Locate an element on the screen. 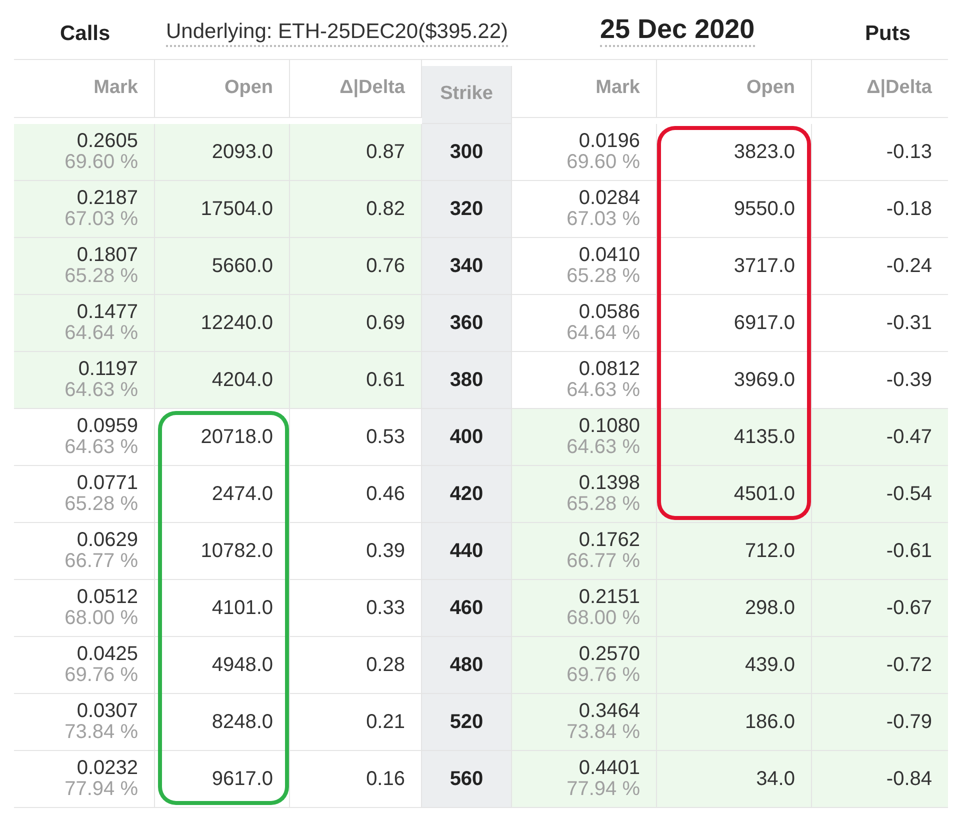  strike-price: 400 is located at coordinates (467, 437).